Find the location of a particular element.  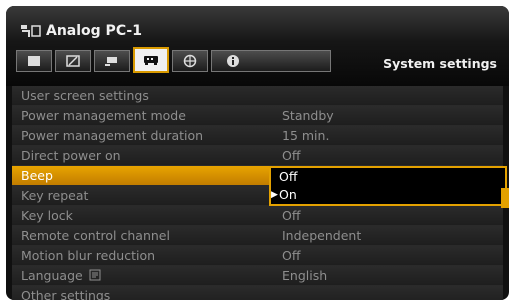

menu-row-label: Motion blur reduction is located at coordinates (88, 255).